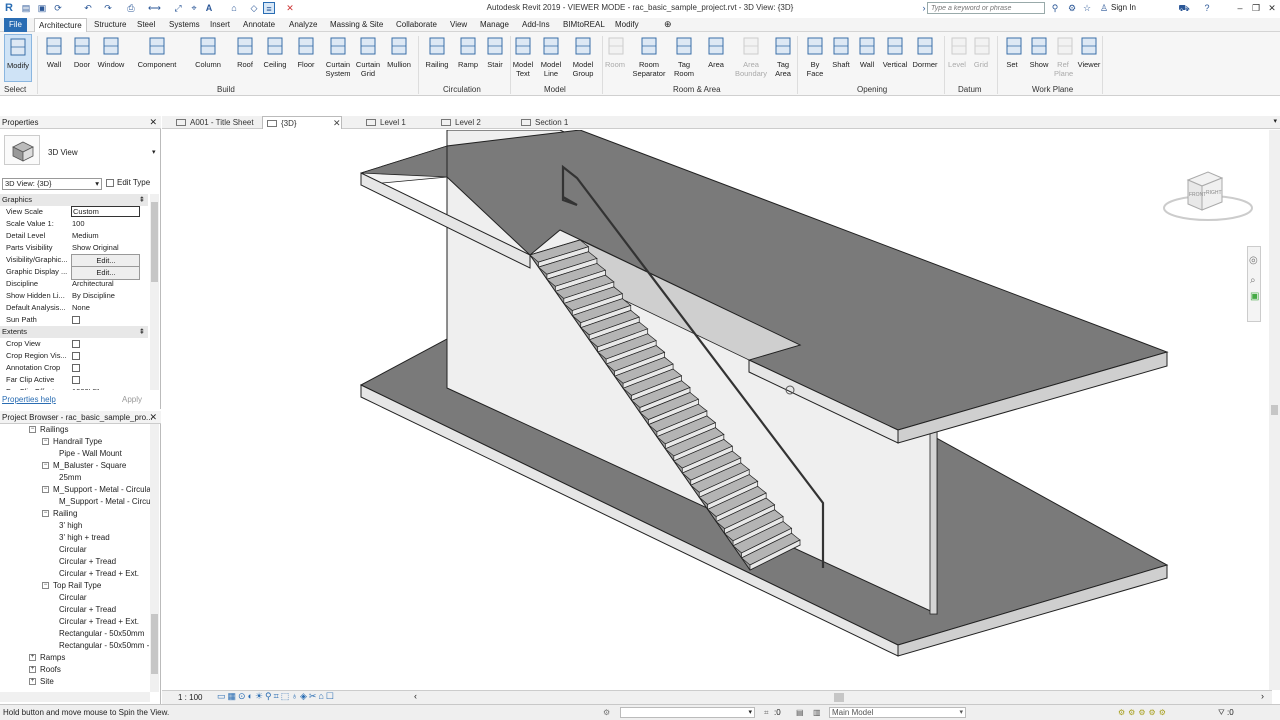 This screenshot has width=1280, height=720. What do you see at coordinates (751, 58) in the screenshot?
I see `area-boundary-button: Area Boundary` at bounding box center [751, 58].